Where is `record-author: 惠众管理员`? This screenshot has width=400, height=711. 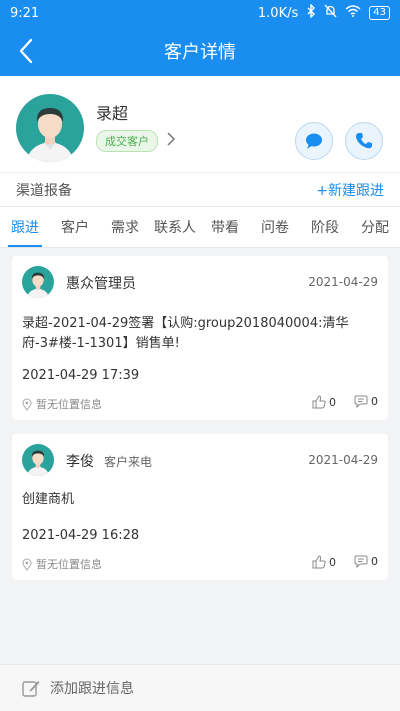
record-author: 惠众管理员 is located at coordinates (101, 284).